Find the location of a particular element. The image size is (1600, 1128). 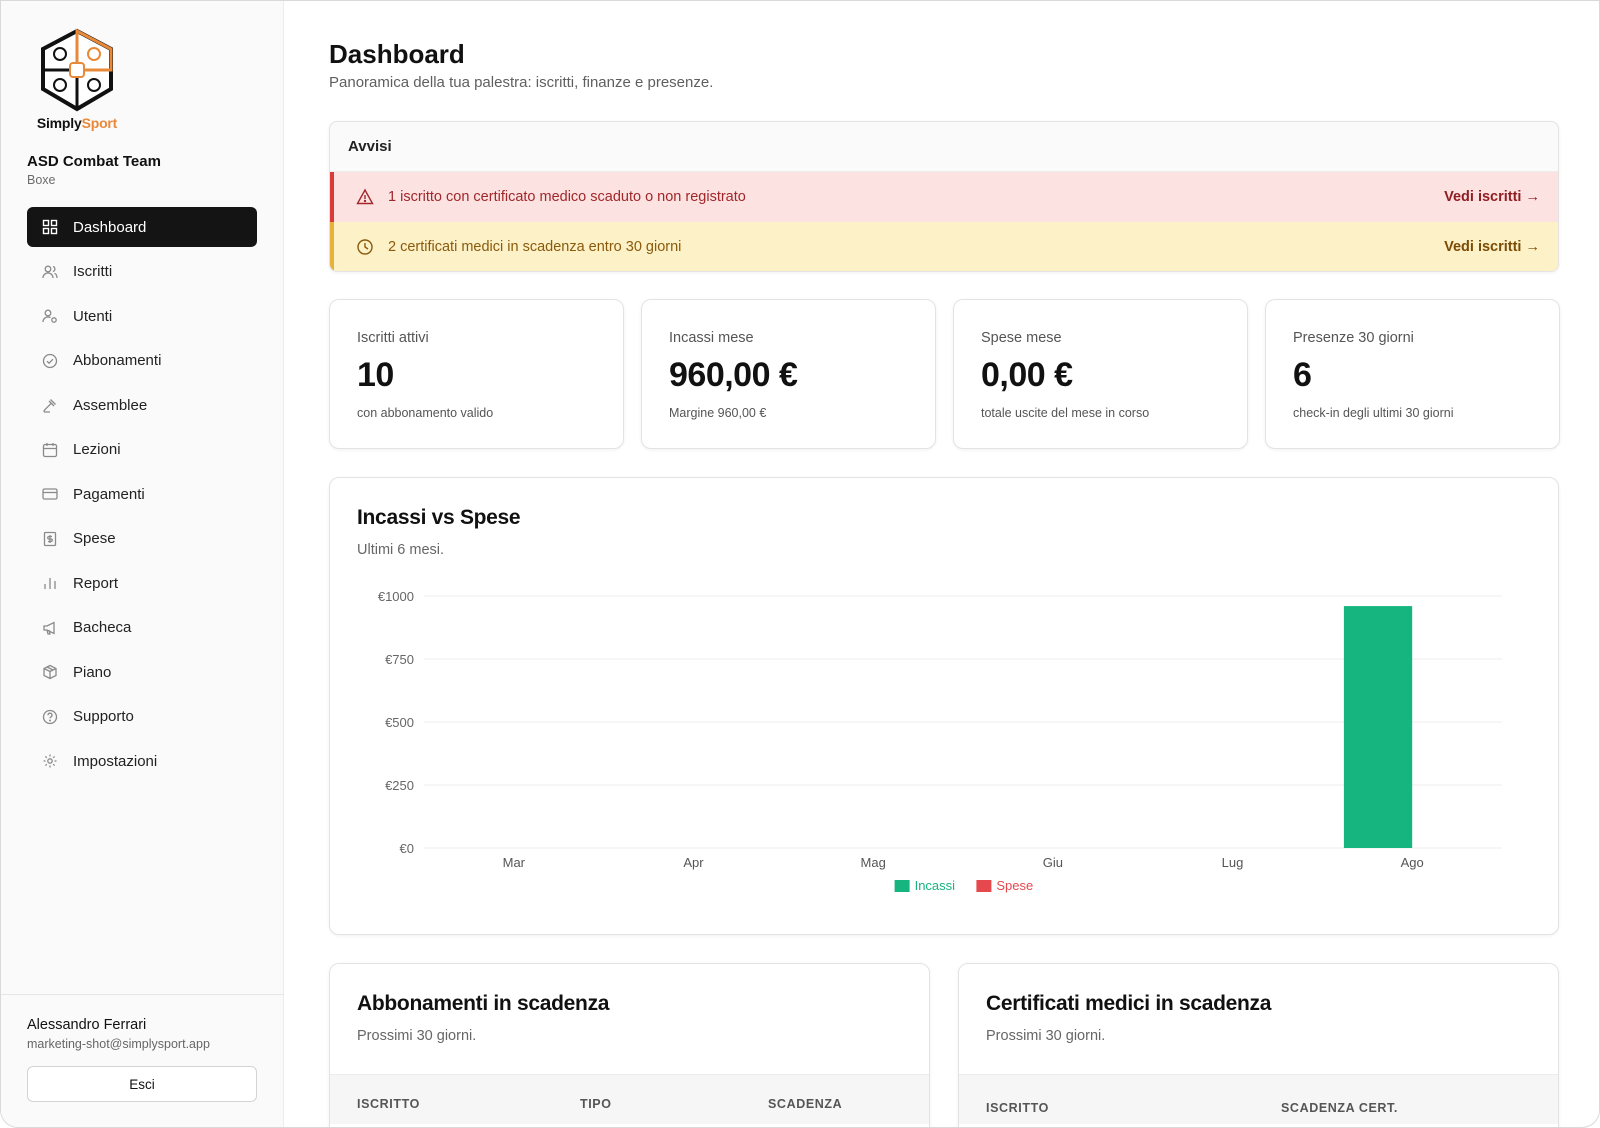

bar-incassi is located at coordinates (1378, 727).